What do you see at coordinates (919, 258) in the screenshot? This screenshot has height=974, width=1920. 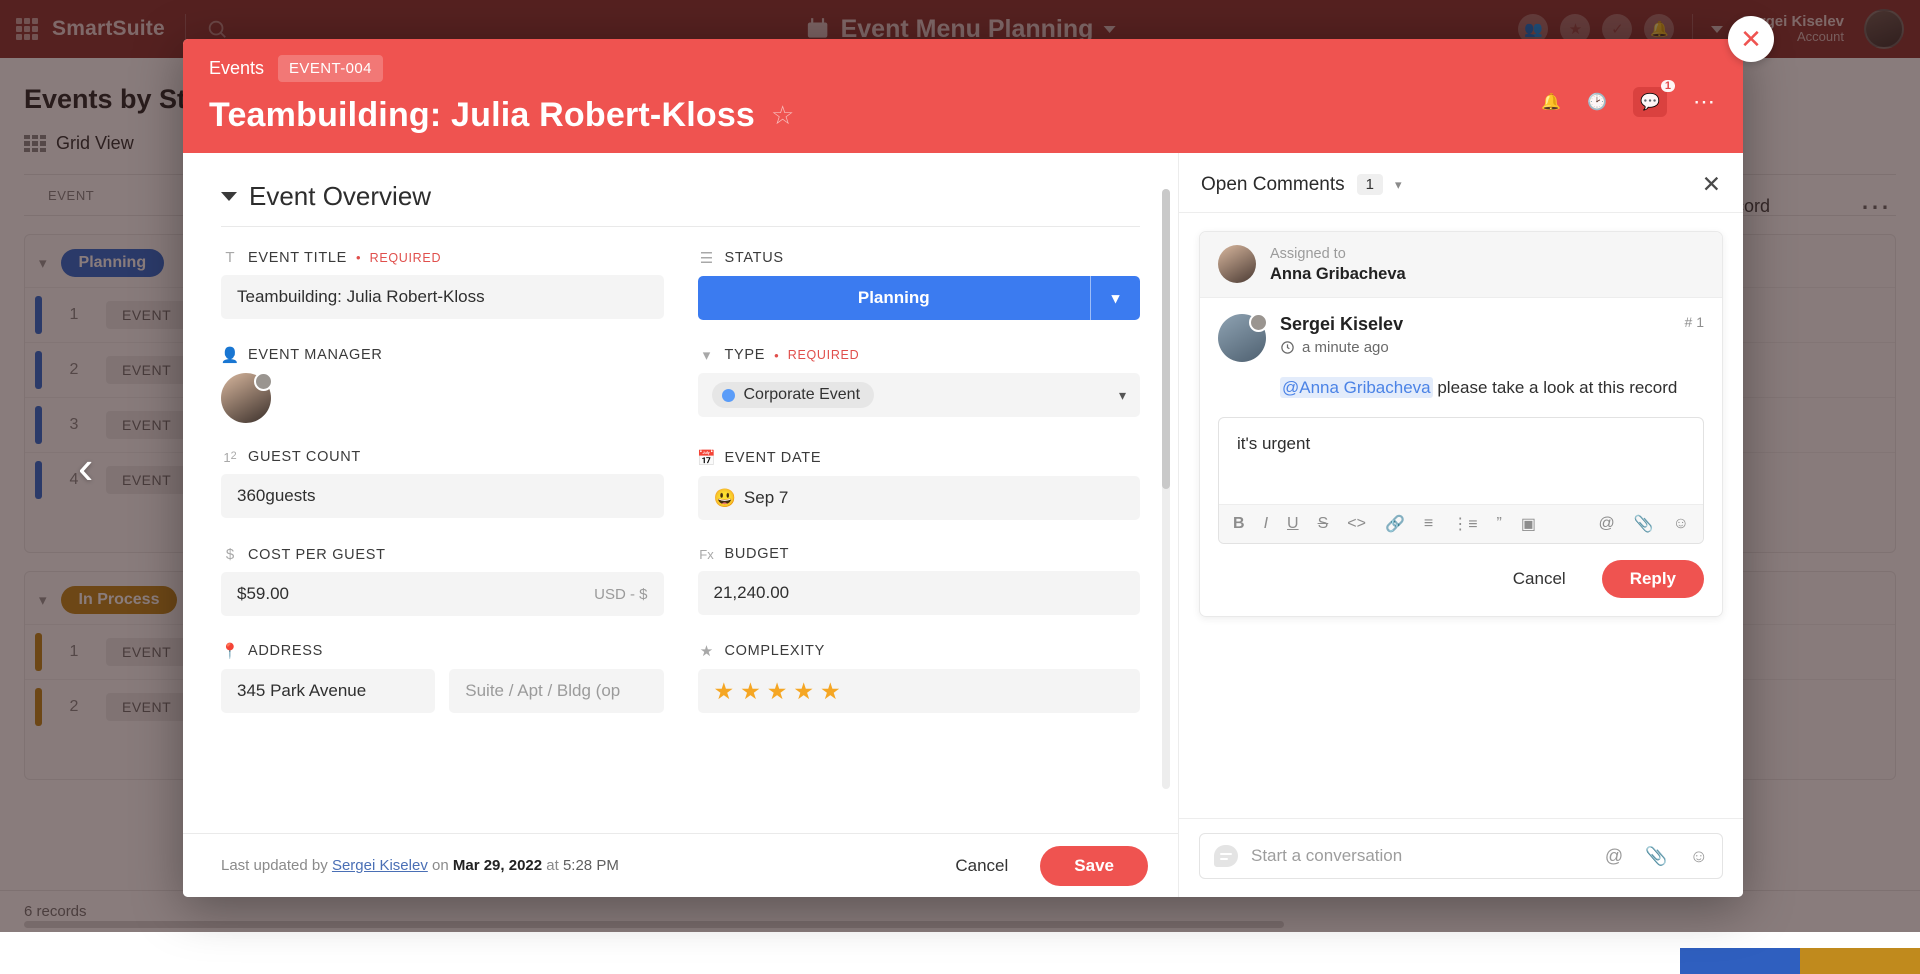 I see `field-label-row: ☰ STATUS` at bounding box center [919, 258].